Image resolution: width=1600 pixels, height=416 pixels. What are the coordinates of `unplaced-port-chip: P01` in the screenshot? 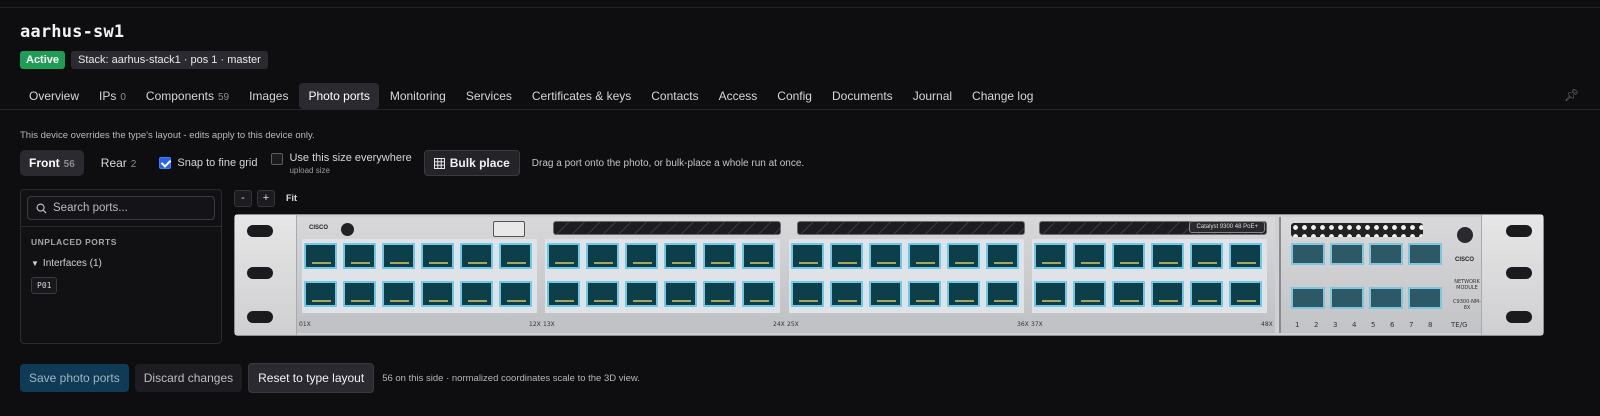 It's located at (44, 285).